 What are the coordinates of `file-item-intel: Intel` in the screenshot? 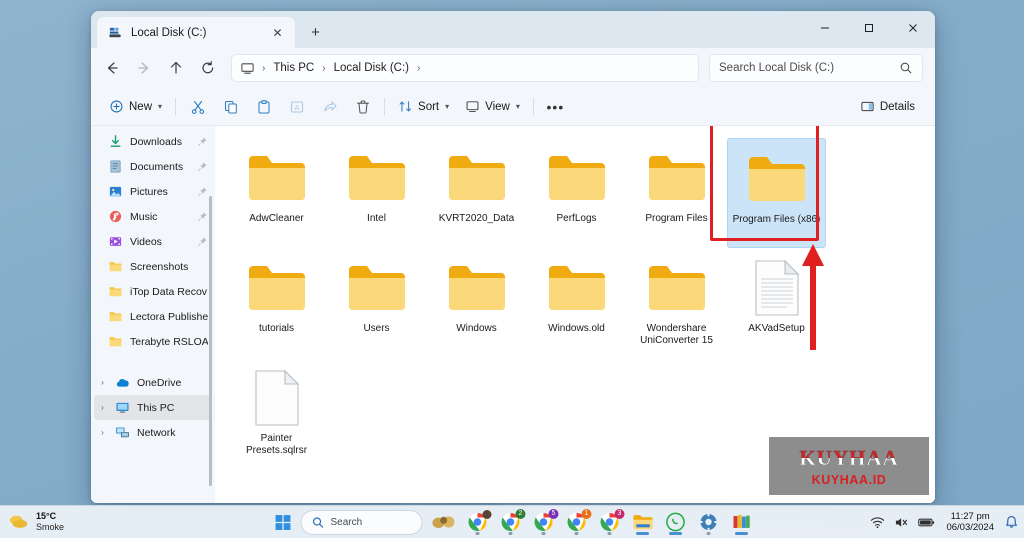 It's located at (376, 193).